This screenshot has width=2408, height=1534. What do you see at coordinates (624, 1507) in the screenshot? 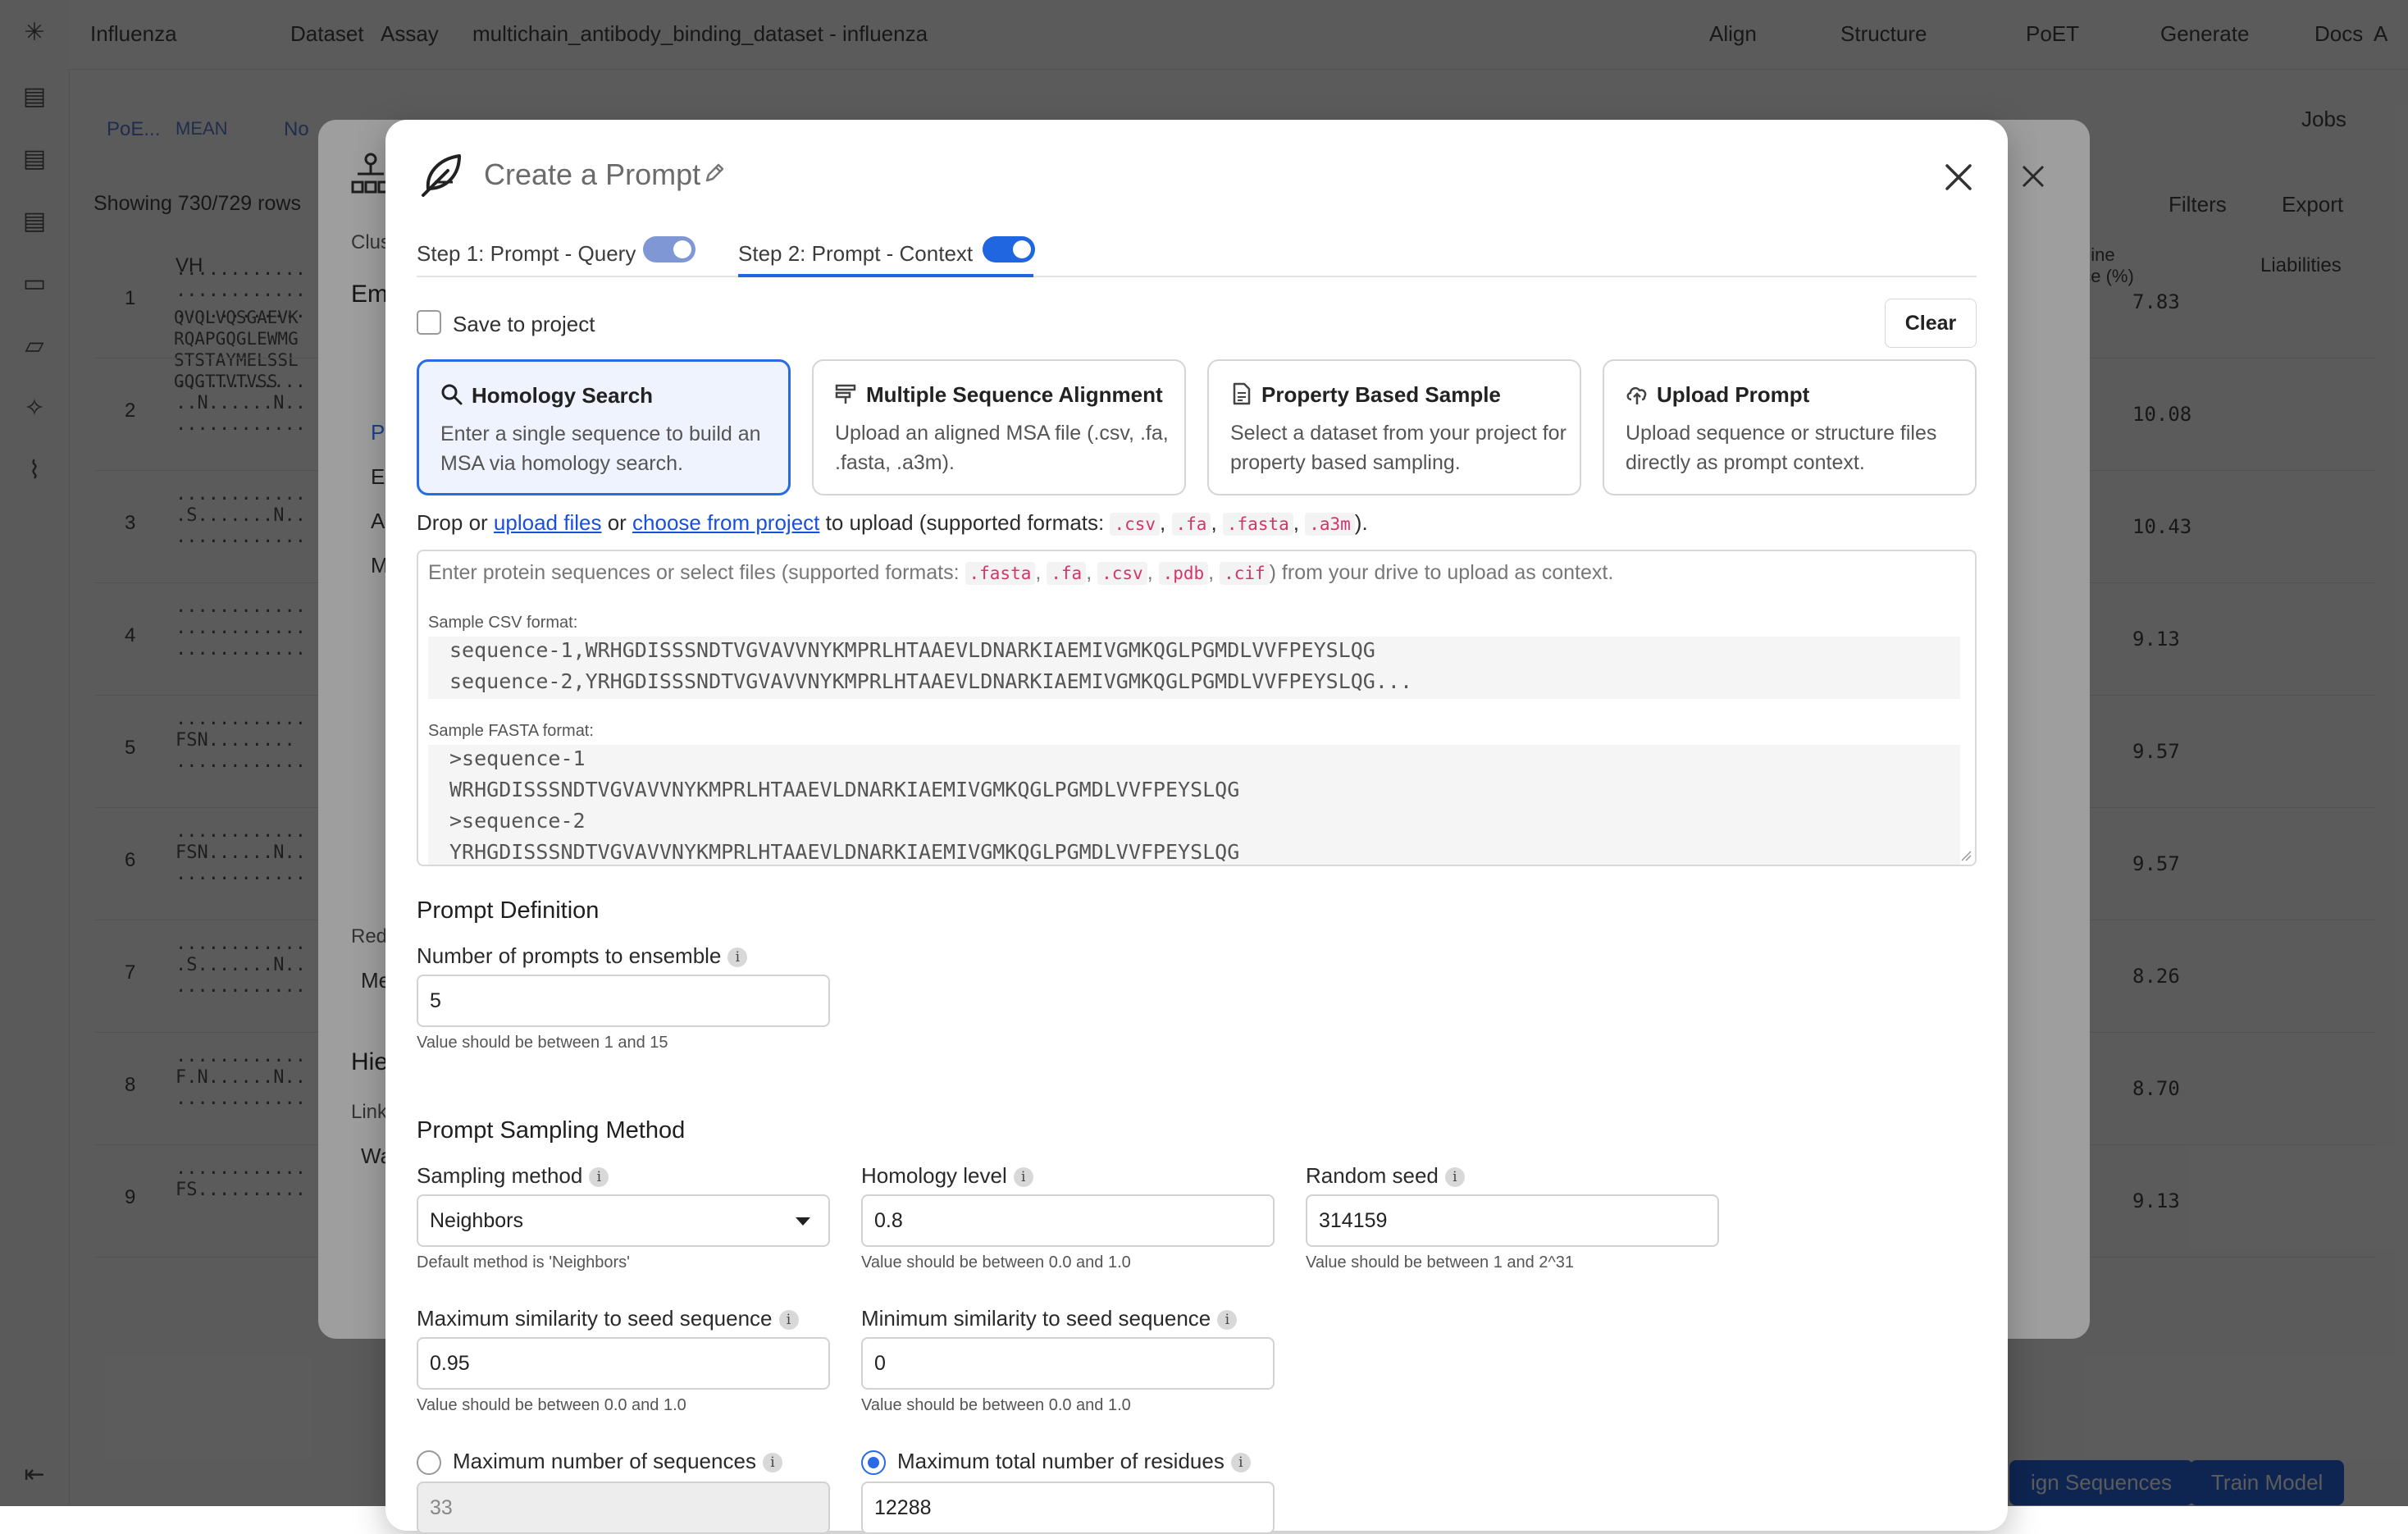
I see `max-sequences-input: 33` at bounding box center [624, 1507].